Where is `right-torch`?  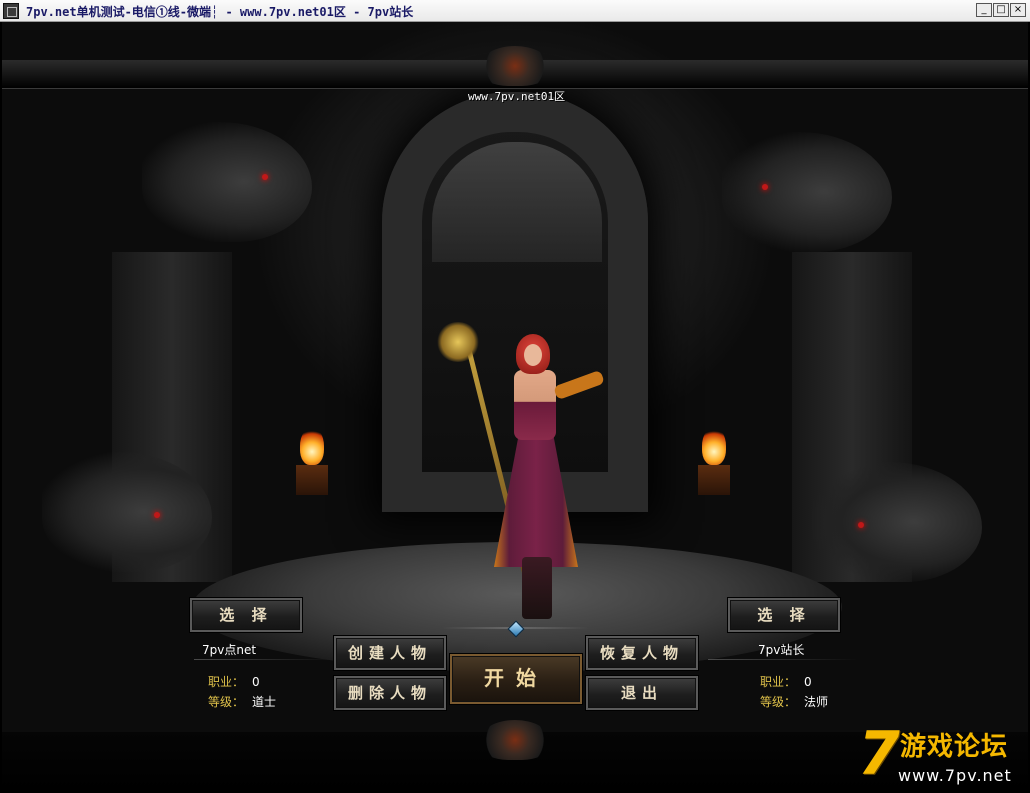
right-torch is located at coordinates (714, 462).